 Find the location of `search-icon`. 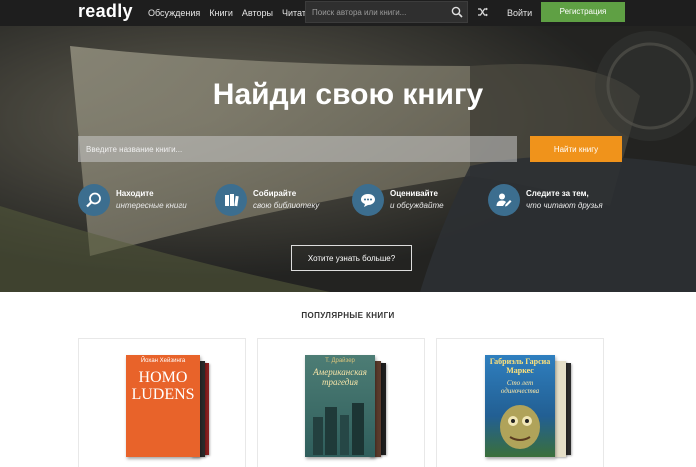

search-icon is located at coordinates (457, 12).